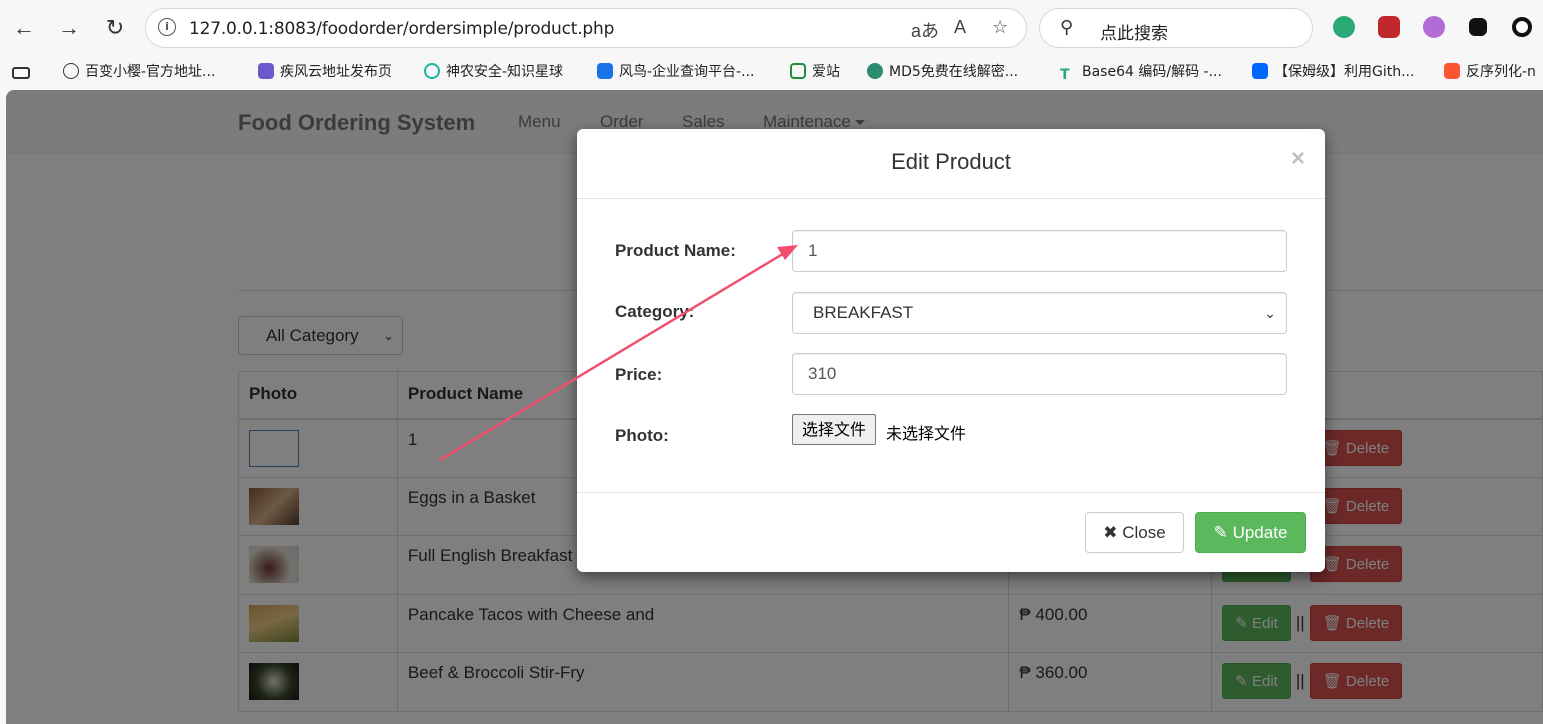  I want to click on csdn-icon, so click(1452, 71).